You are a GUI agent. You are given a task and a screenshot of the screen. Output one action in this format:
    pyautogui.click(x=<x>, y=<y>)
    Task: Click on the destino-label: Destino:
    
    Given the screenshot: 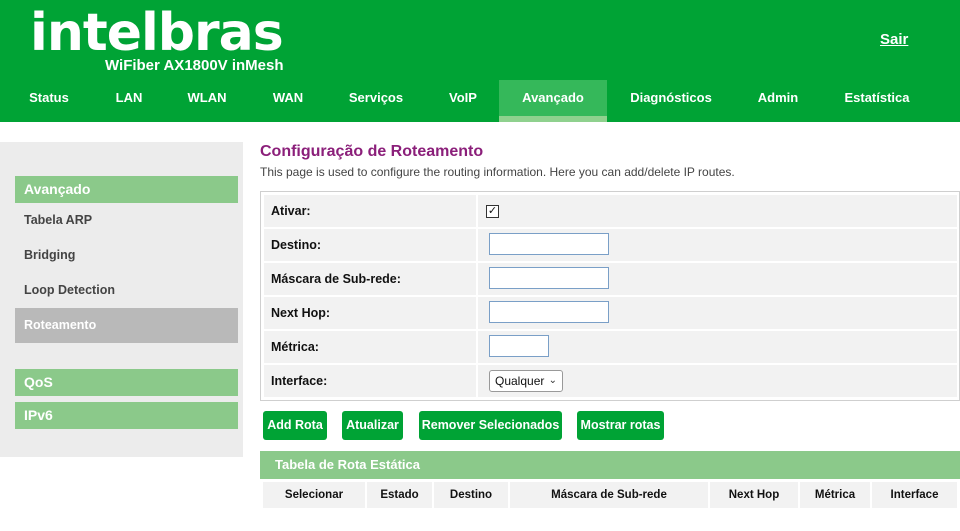 What is the action you would take?
    pyautogui.click(x=296, y=245)
    